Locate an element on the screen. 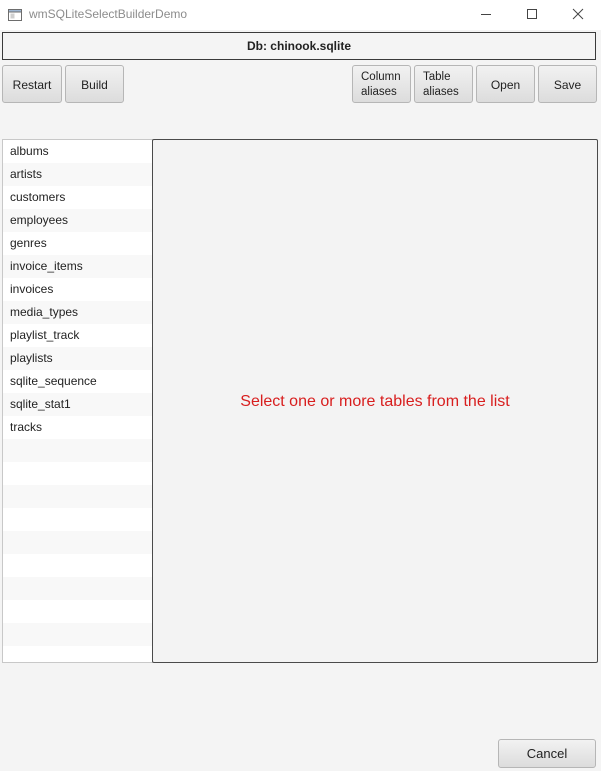  table-list-item: sqlite_stat1 is located at coordinates (77, 404).